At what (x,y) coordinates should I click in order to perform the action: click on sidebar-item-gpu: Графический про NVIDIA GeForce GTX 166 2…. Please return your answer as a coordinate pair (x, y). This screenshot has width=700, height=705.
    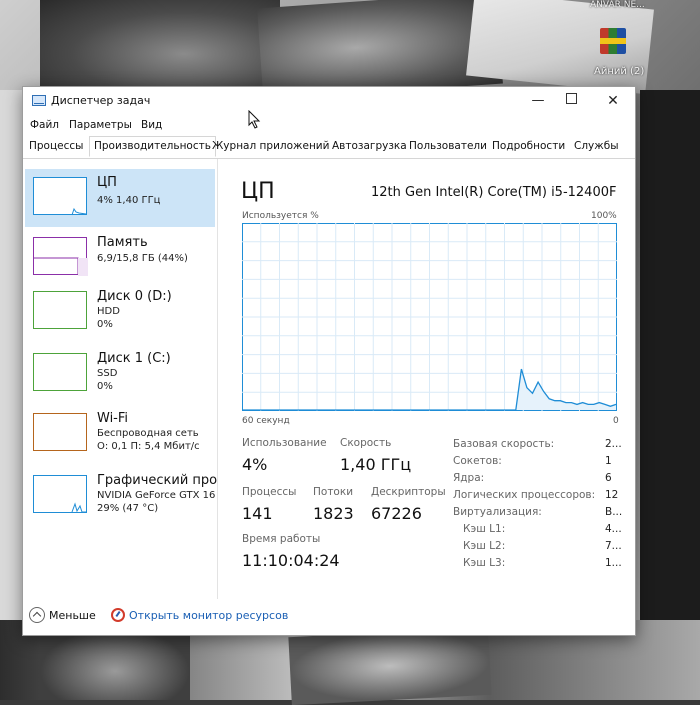
    Looking at the image, I should click on (121, 496).